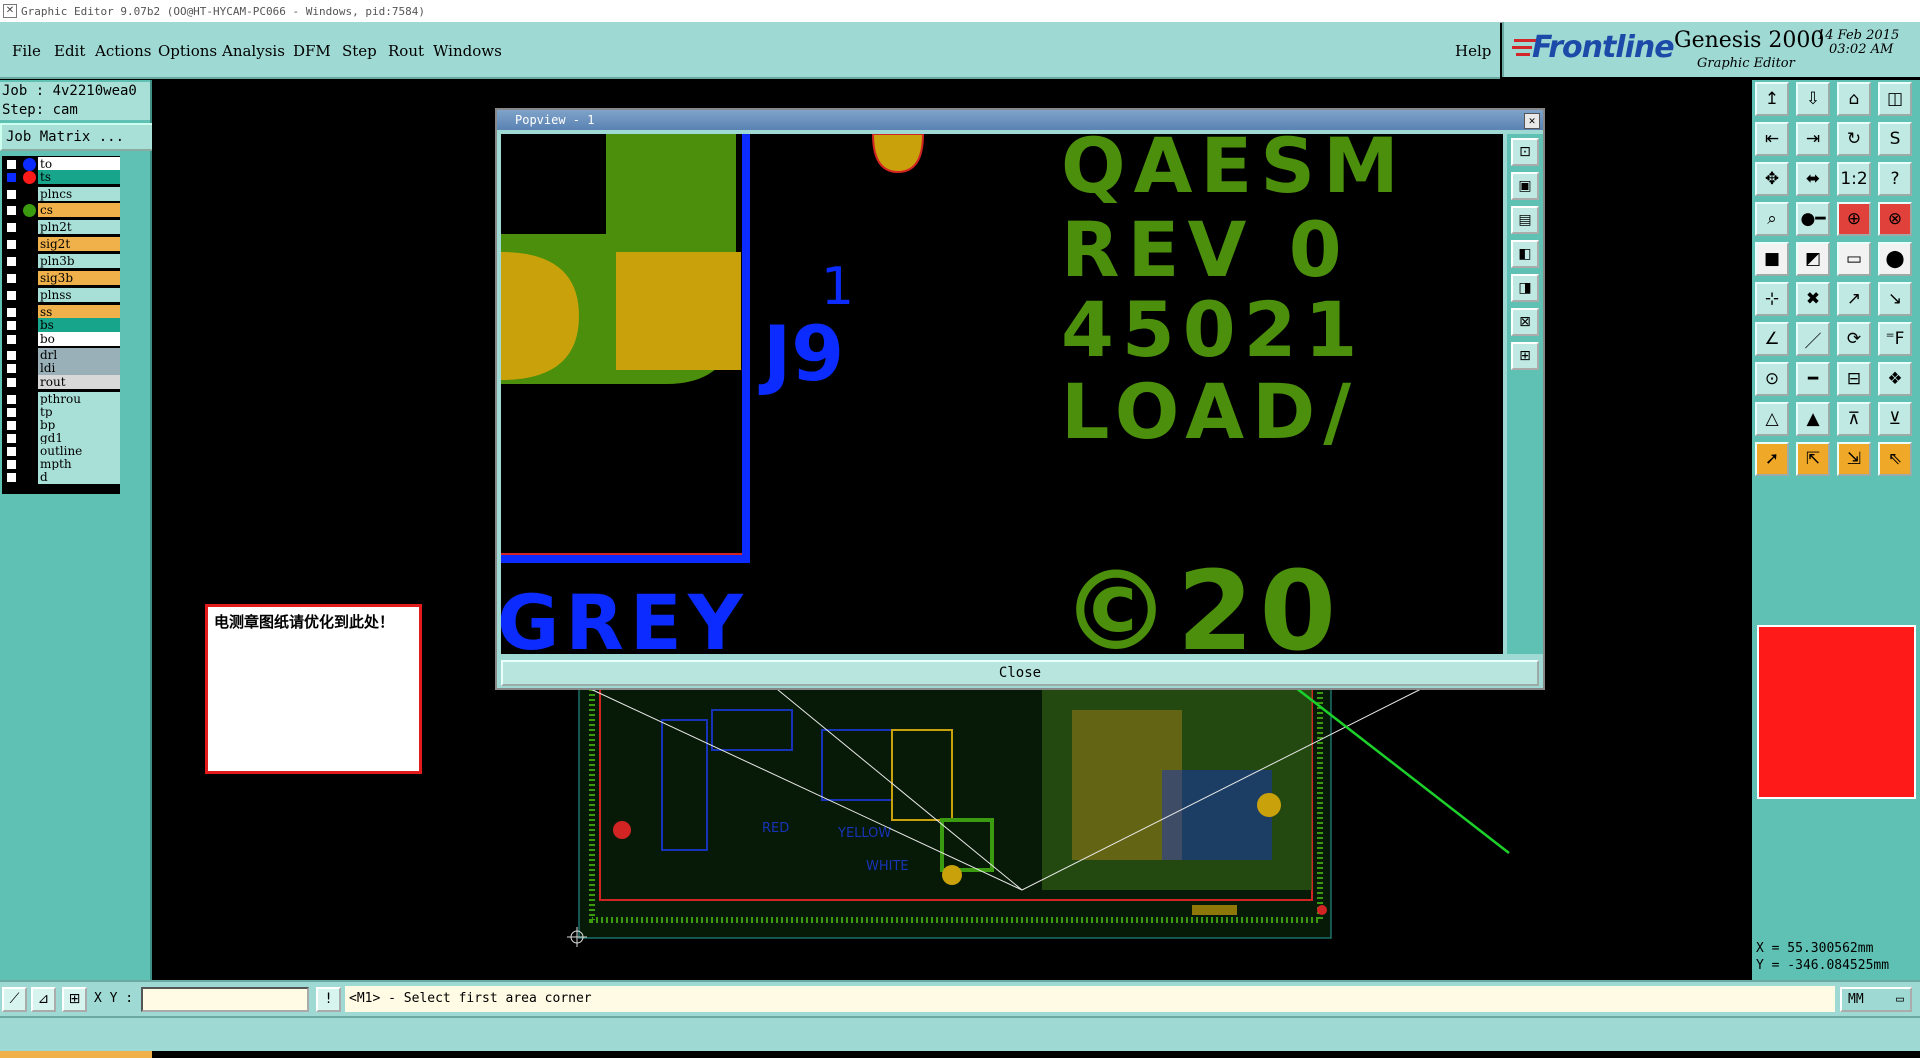 This screenshot has height=1058, width=1920. What do you see at coordinates (253, 51) in the screenshot?
I see `menu-analysis: Analysis` at bounding box center [253, 51].